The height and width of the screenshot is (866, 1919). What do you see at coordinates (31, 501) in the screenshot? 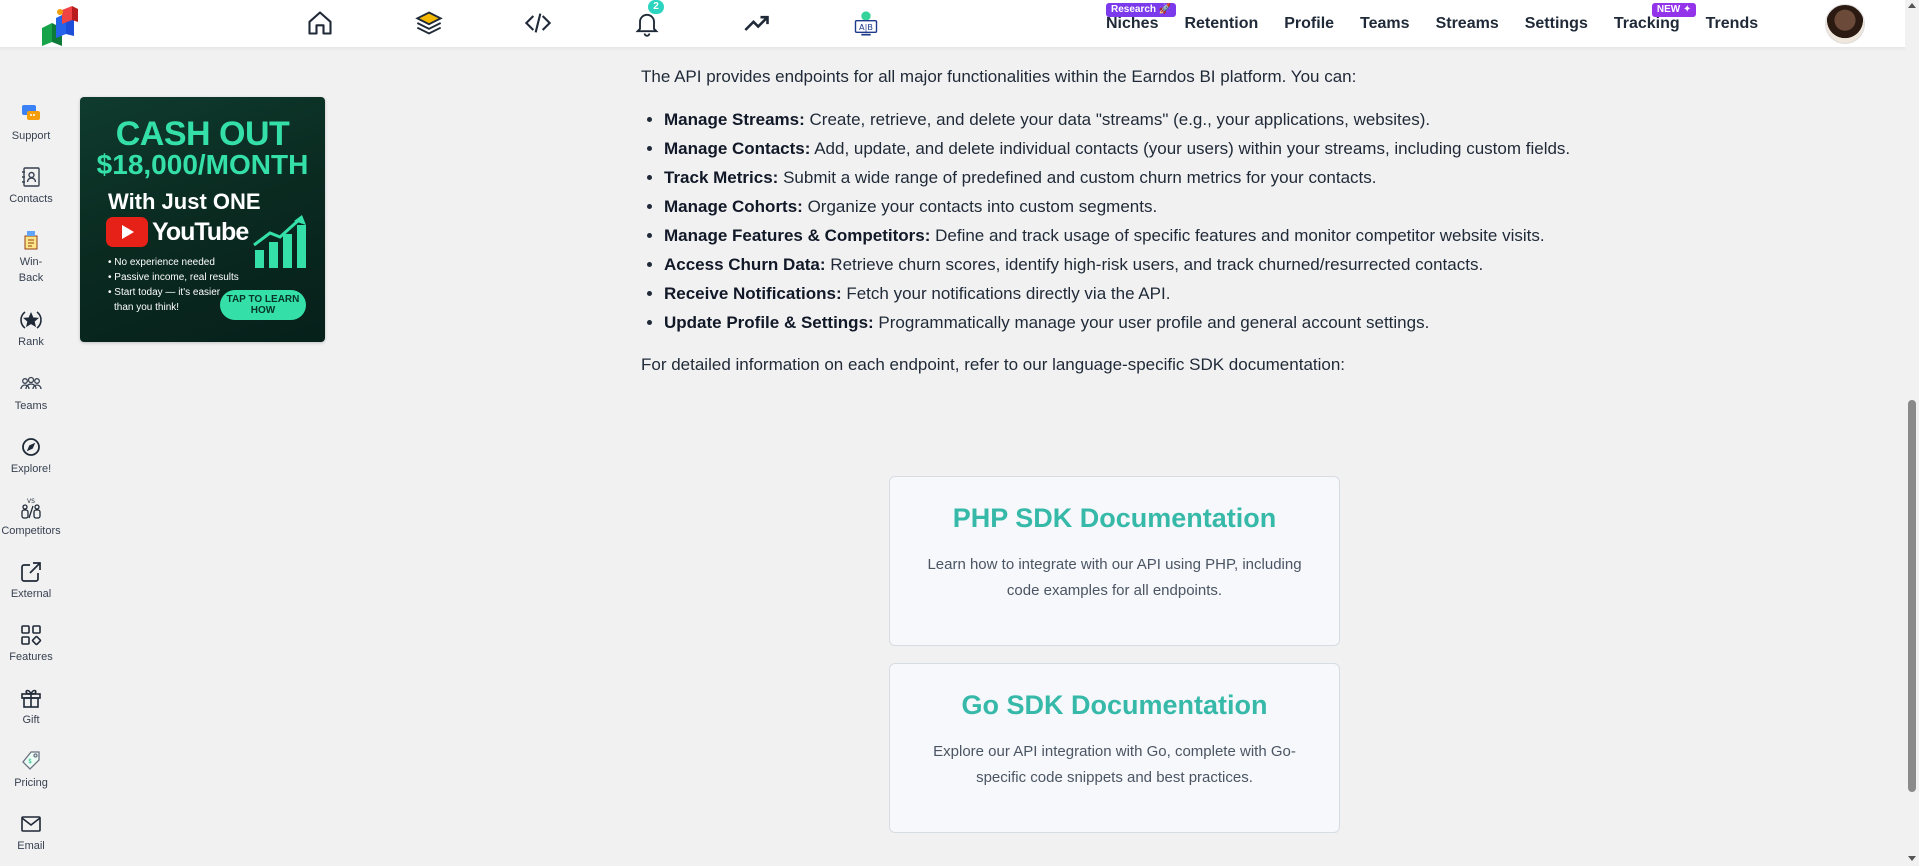
I see `svg-text: VS` at bounding box center [31, 501].